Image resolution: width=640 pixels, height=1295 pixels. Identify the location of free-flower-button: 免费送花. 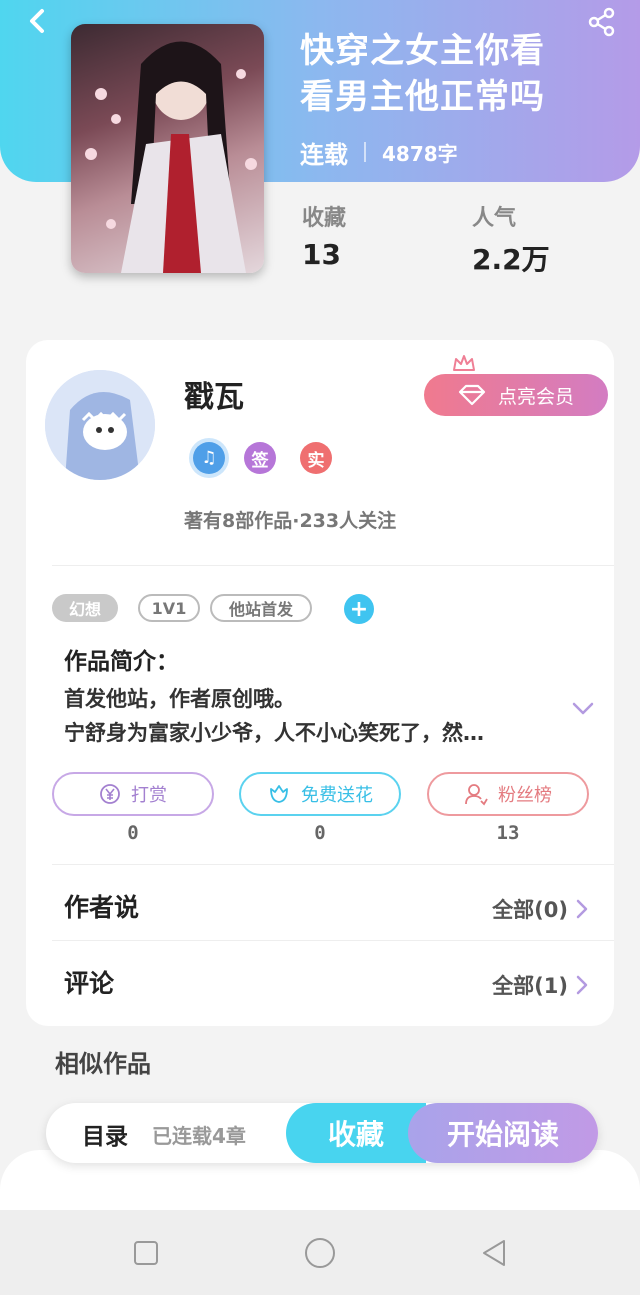
(320, 794).